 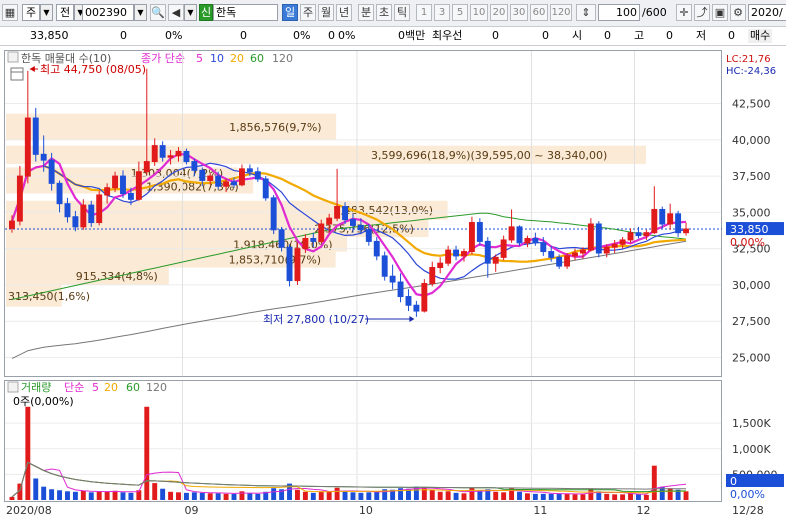 What do you see at coordinates (748, 59) in the screenshot?
I see `lc-label: LC:21,76` at bounding box center [748, 59].